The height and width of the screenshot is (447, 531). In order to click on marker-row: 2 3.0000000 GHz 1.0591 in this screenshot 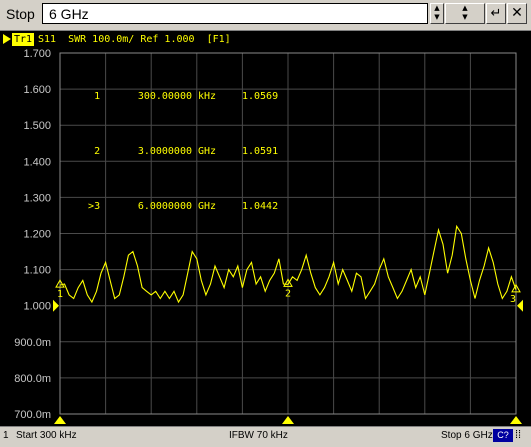, I will do `click(170, 151)`.